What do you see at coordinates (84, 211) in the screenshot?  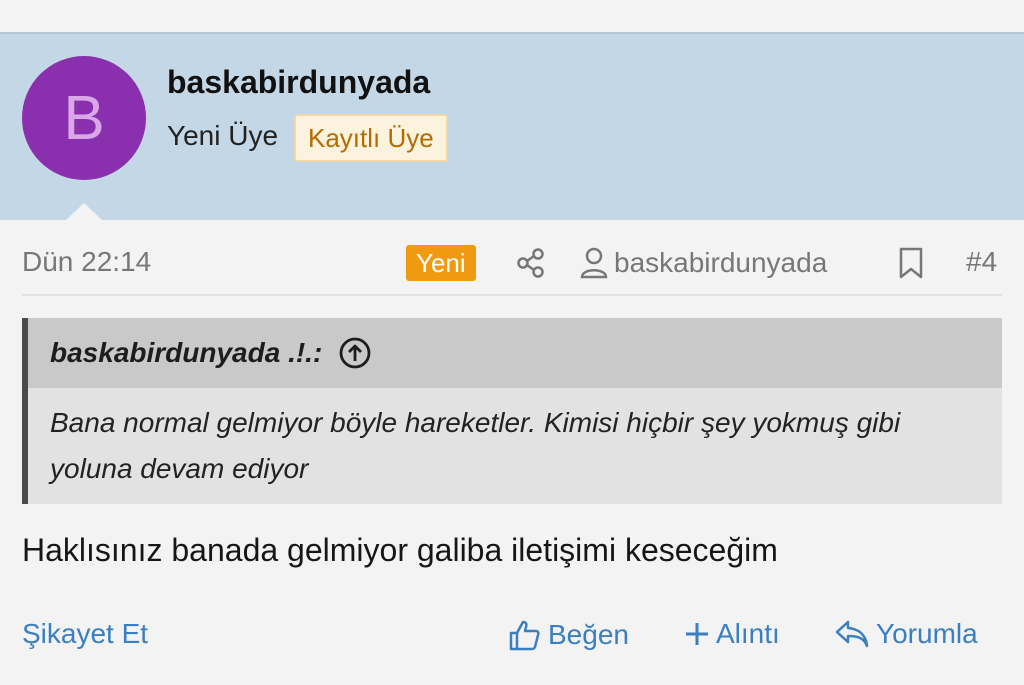 I see `header-pointer` at bounding box center [84, 211].